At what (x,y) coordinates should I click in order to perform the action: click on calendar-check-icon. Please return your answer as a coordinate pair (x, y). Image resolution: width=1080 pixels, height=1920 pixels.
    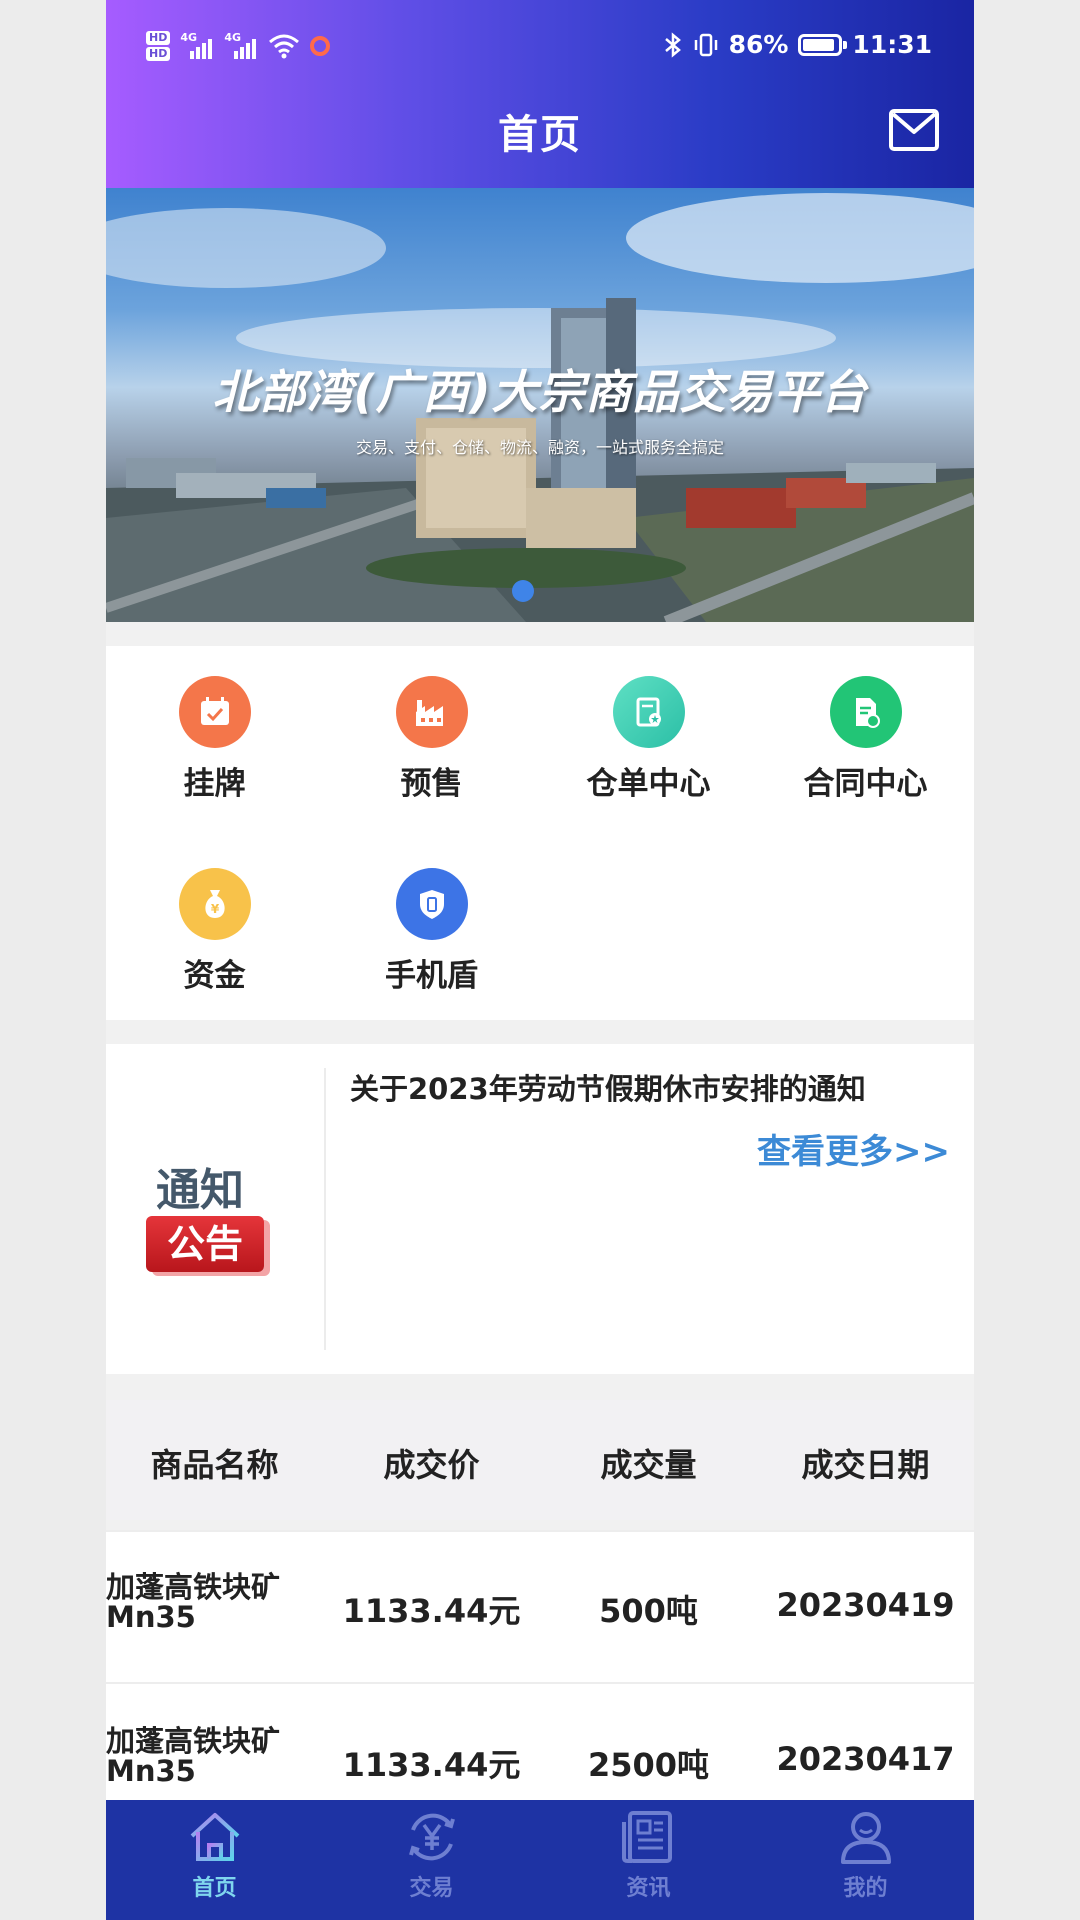
    Looking at the image, I should click on (214, 712).